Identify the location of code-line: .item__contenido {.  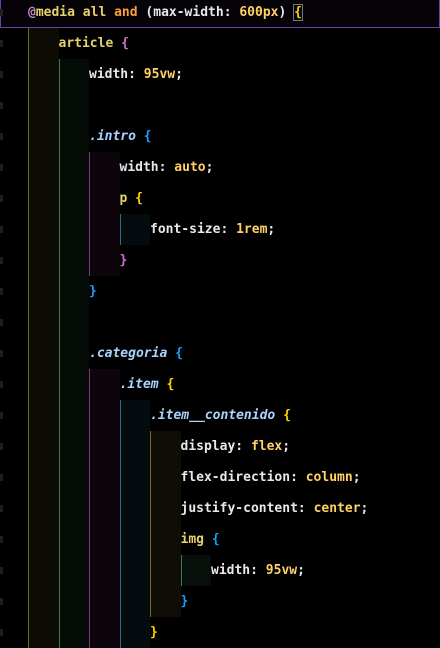
(220, 415).